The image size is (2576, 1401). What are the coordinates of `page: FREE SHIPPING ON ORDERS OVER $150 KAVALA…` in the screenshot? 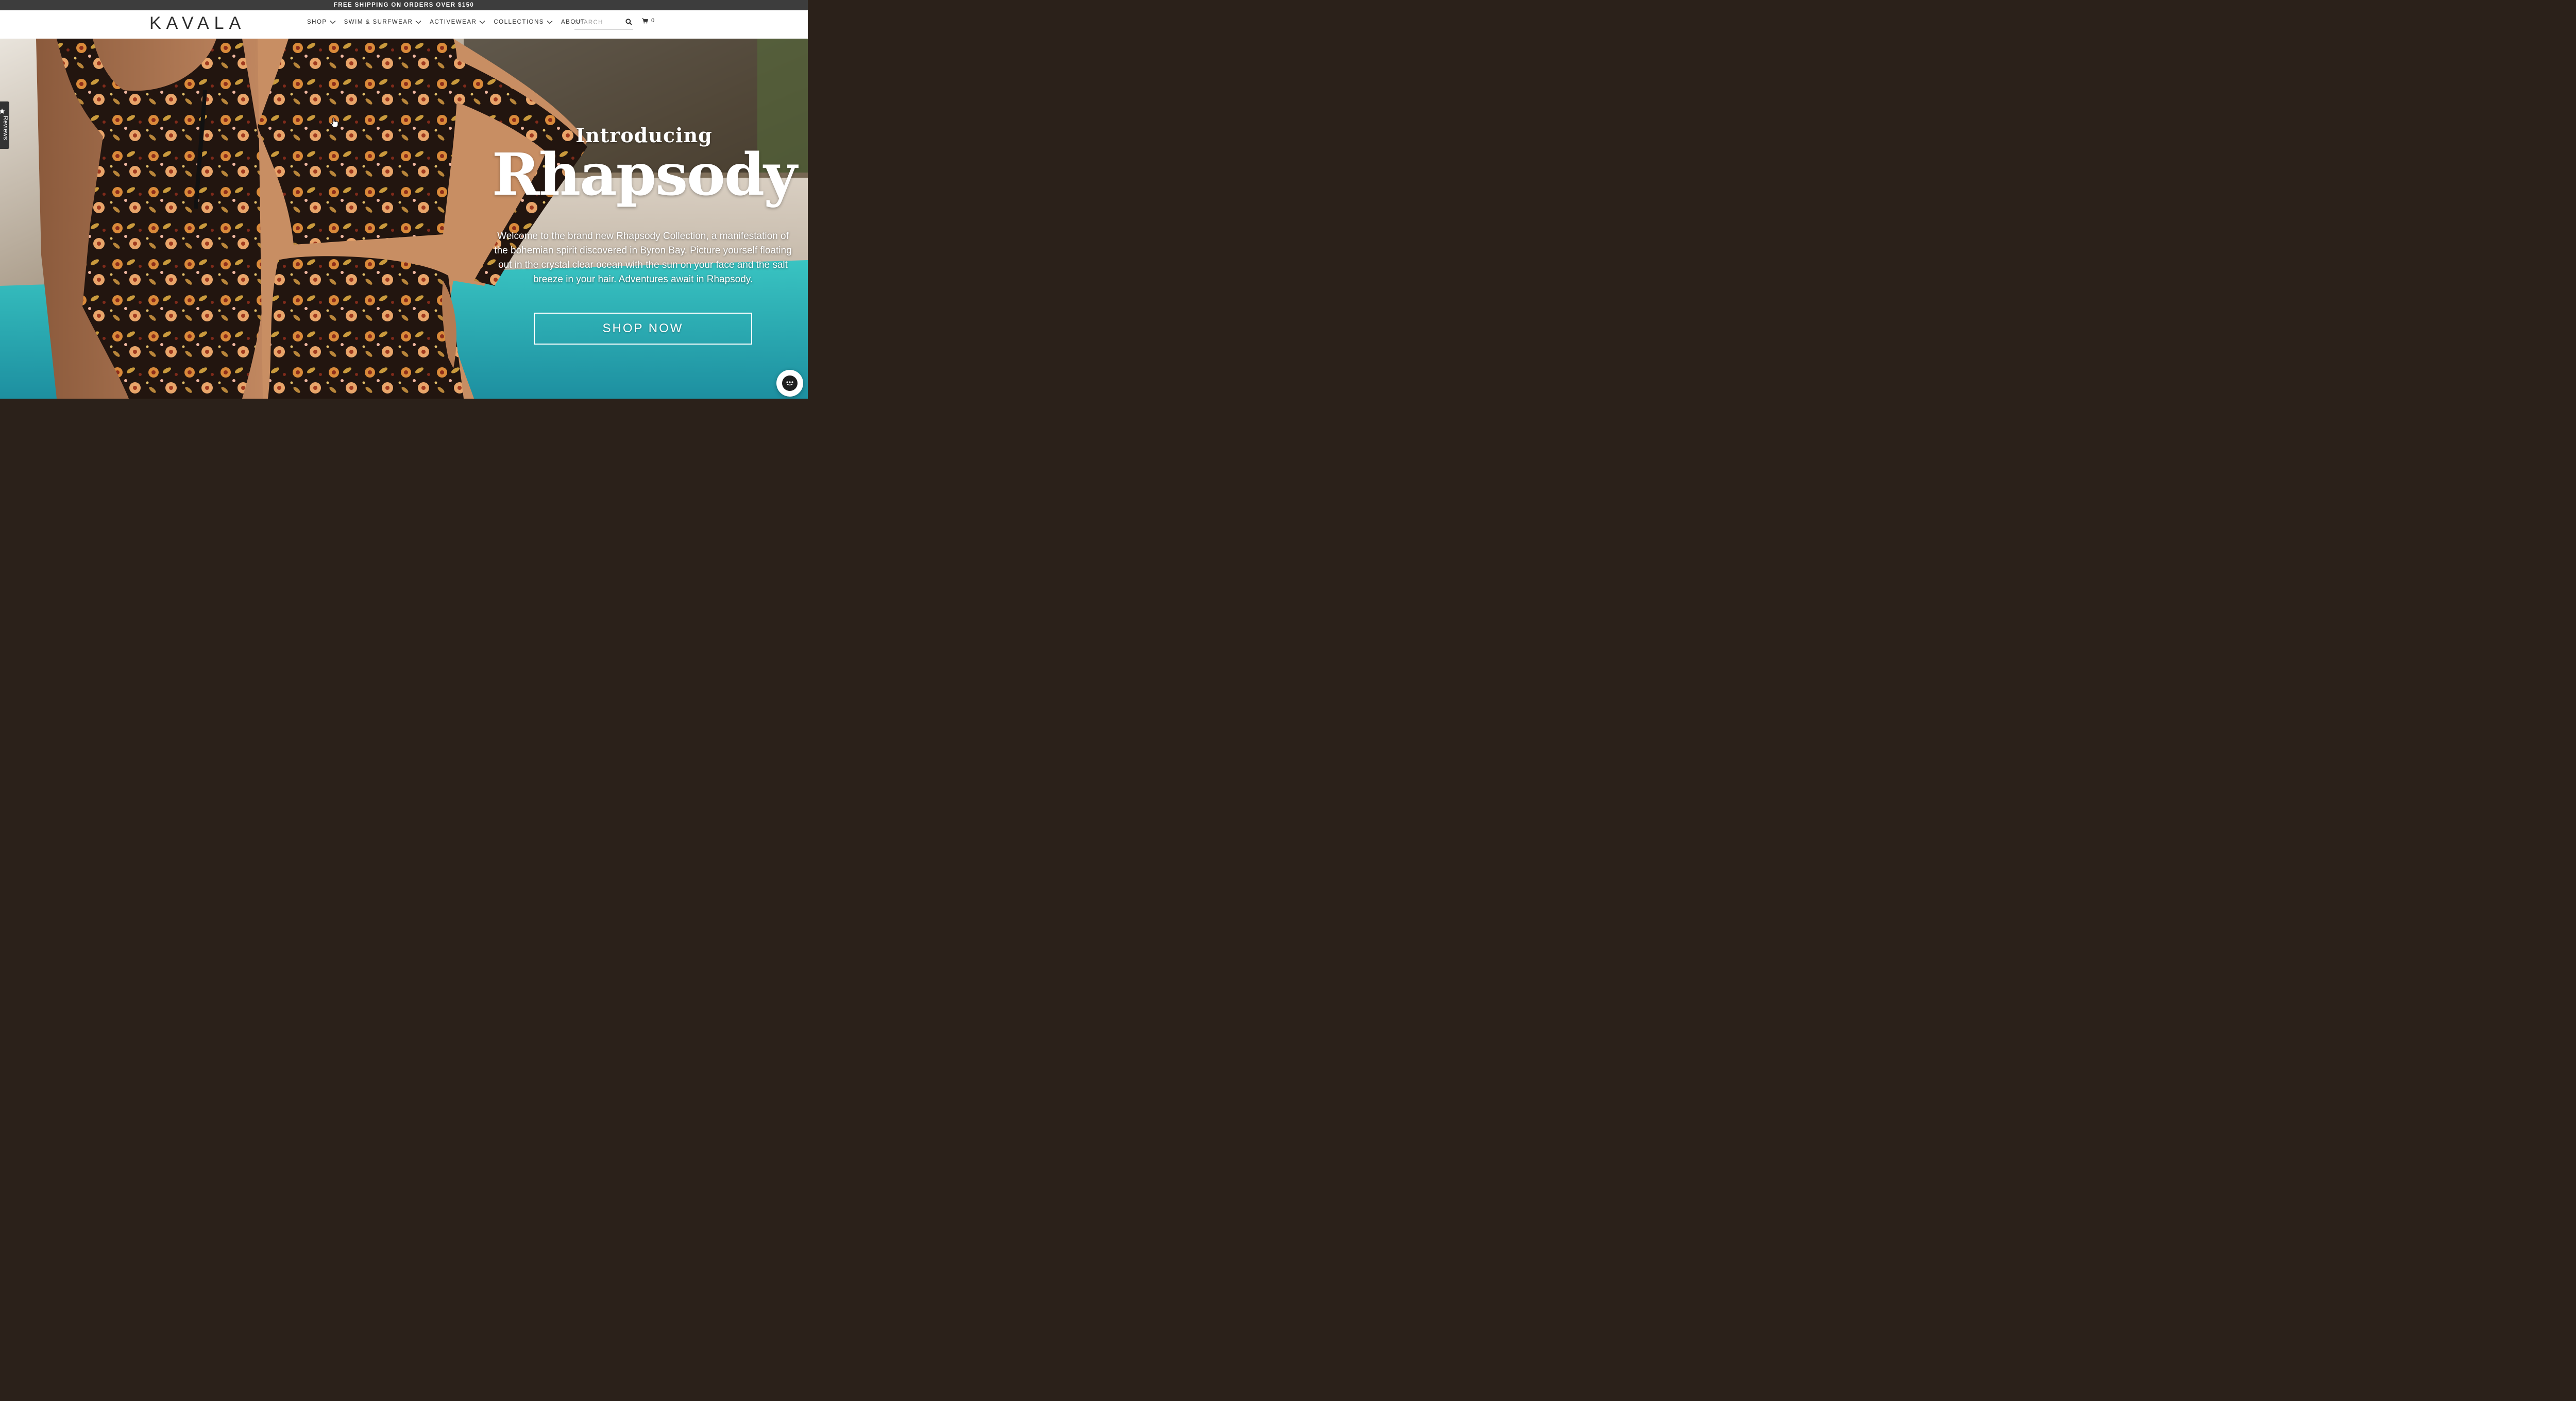 It's located at (404, 199).